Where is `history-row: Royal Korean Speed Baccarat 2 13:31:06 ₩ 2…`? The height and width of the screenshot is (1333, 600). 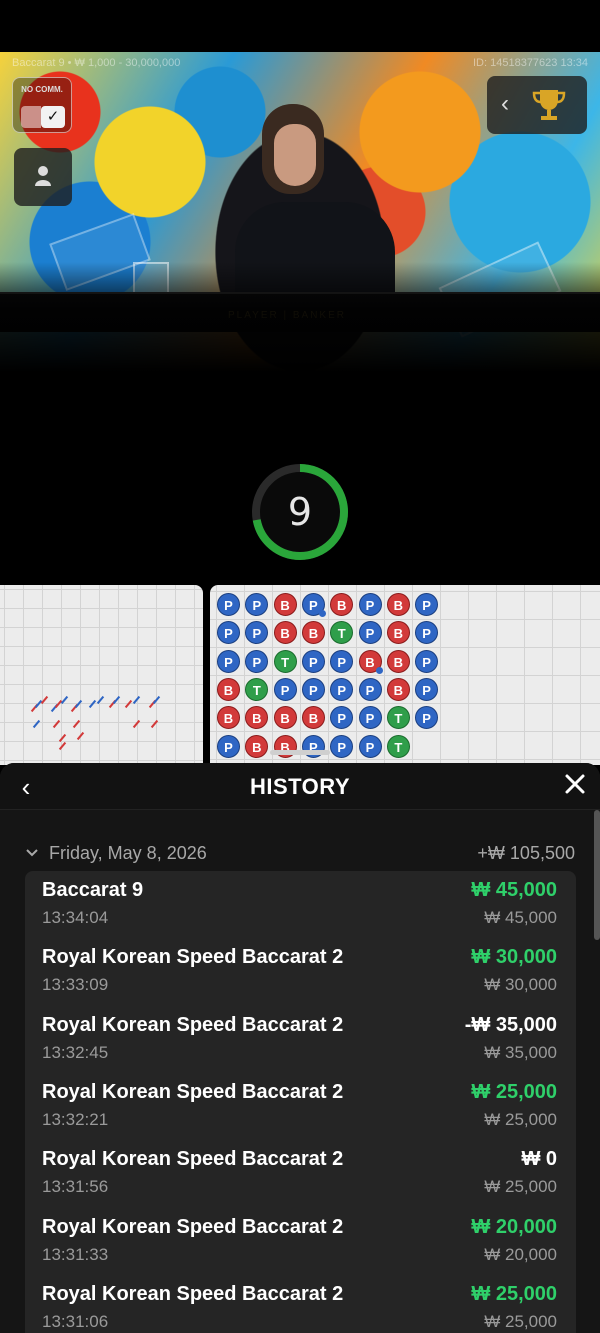 history-row: Royal Korean Speed Baccarat 2 13:31:06 ₩ 2… is located at coordinates (300, 1304).